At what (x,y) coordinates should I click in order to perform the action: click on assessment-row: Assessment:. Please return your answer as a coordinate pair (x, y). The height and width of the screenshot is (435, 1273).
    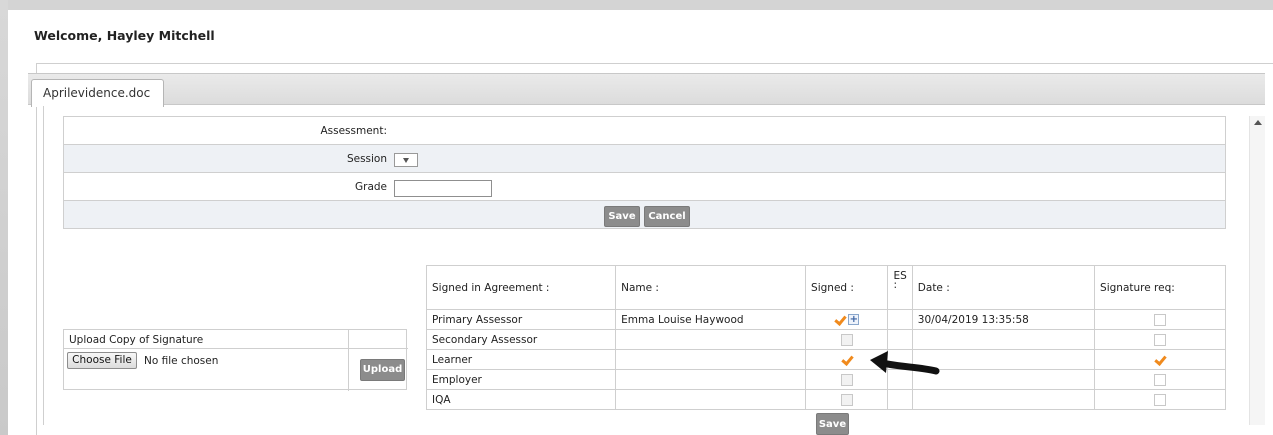
    Looking at the image, I should click on (644, 130).